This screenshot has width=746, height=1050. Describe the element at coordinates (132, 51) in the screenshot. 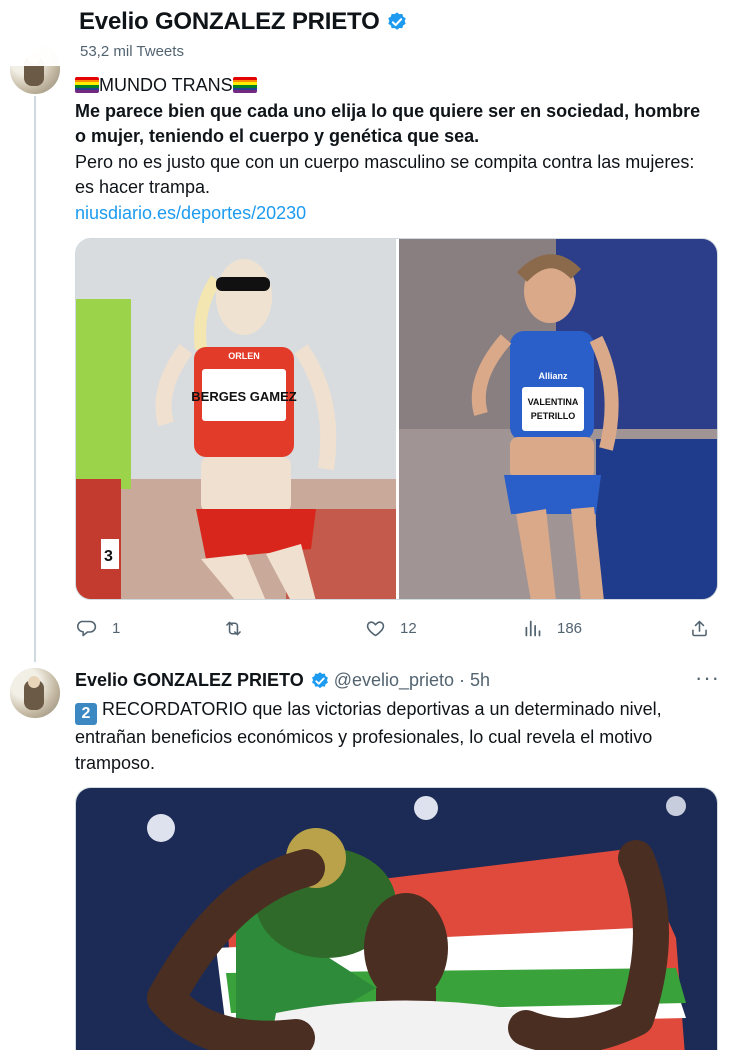

I see `tweet-count: 53,2 mil Tweets` at that location.